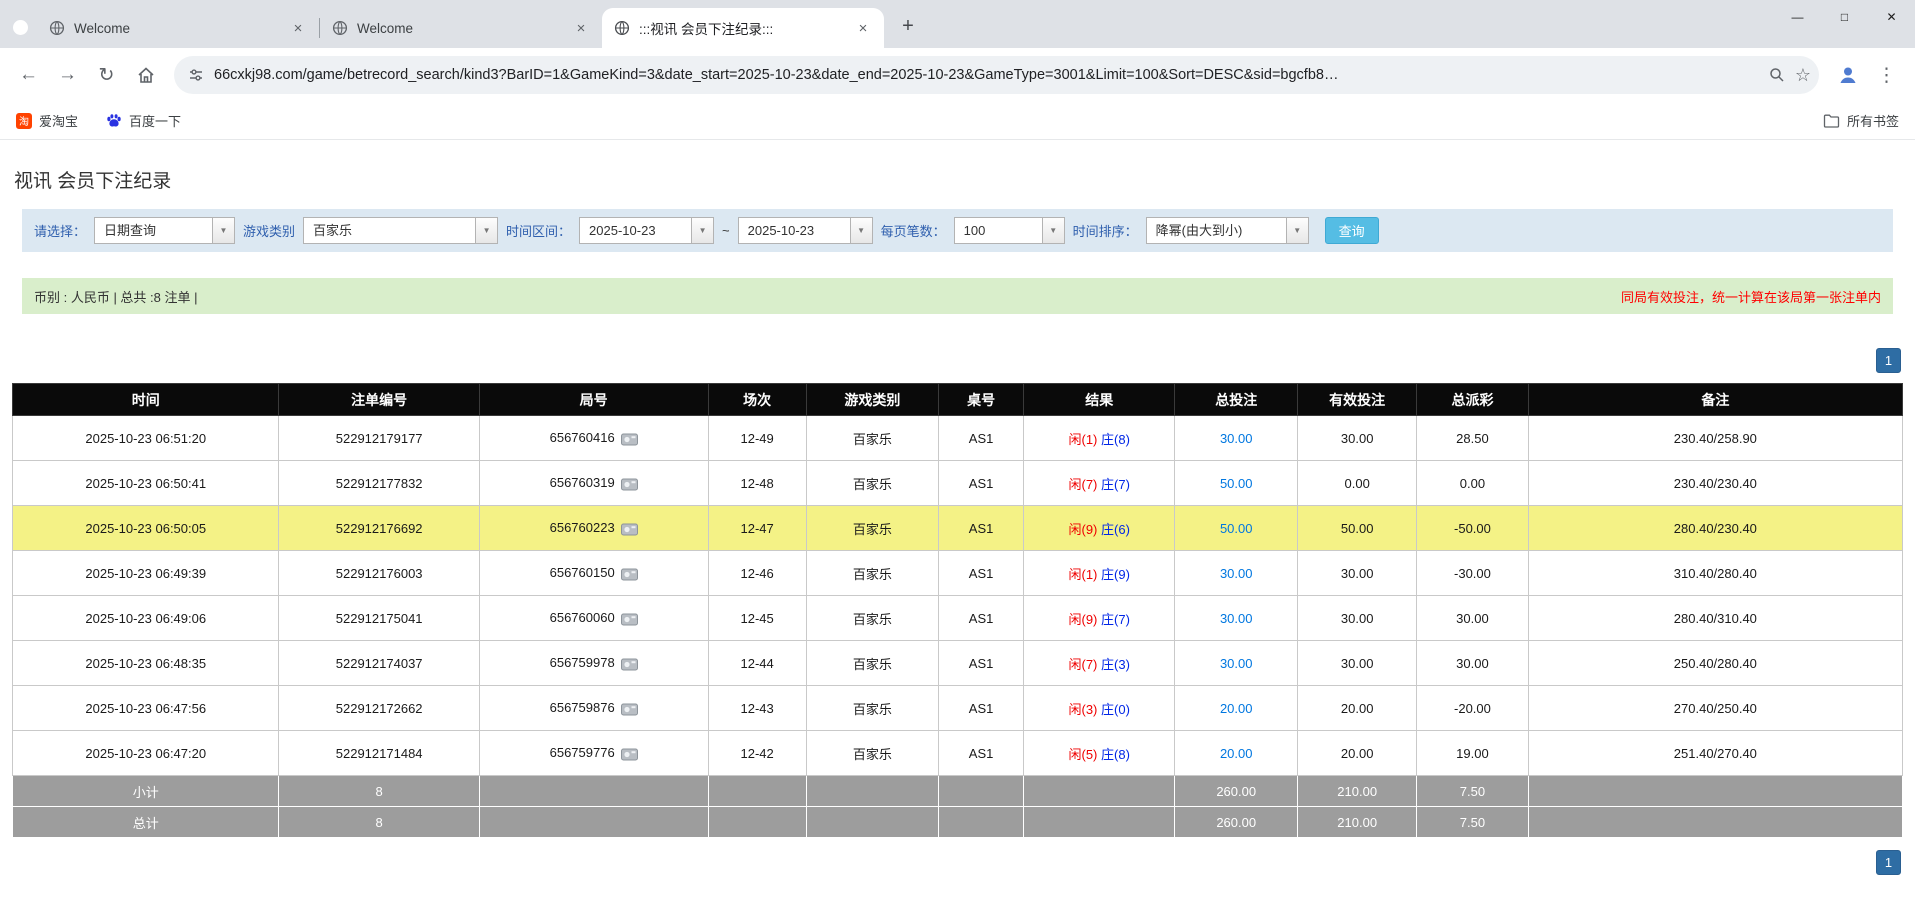  I want to click on minimize-button: —, so click(1797, 17).